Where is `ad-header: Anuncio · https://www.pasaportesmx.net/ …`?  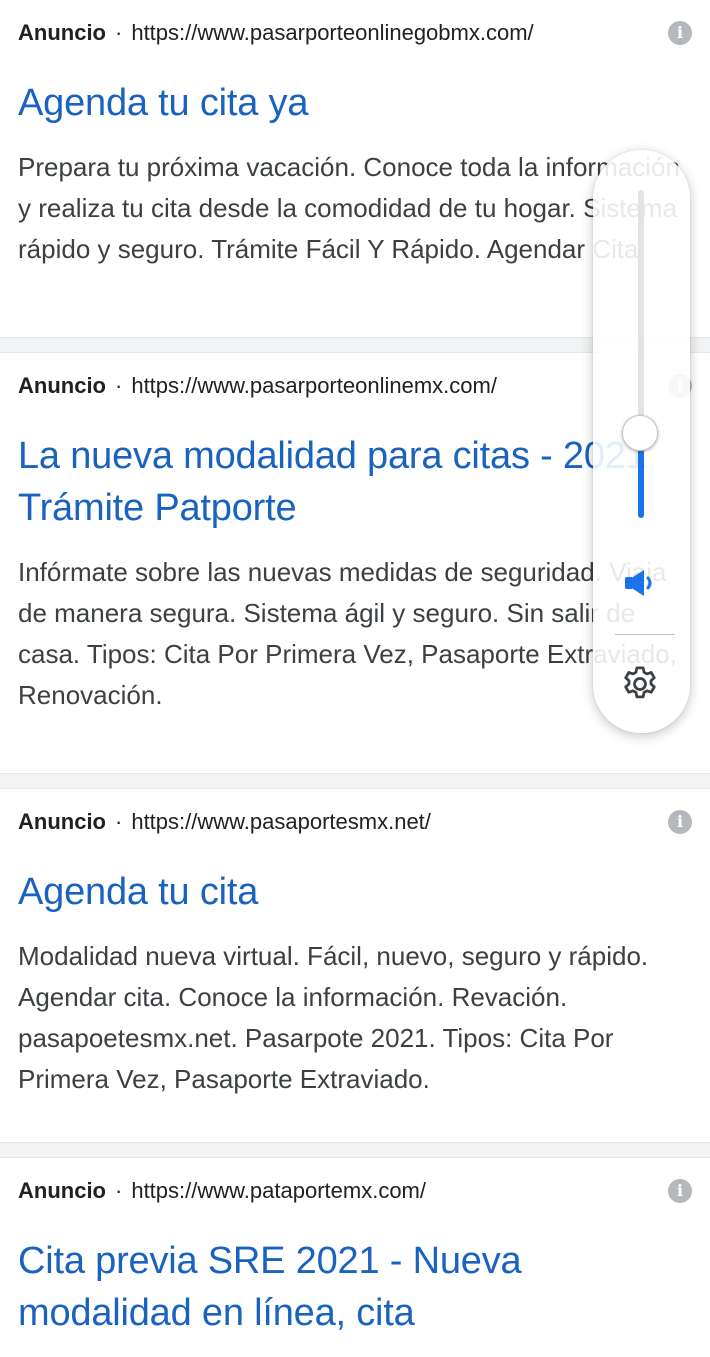 ad-header: Anuncio · https://www.pasaportesmx.net/ … is located at coordinates (355, 822).